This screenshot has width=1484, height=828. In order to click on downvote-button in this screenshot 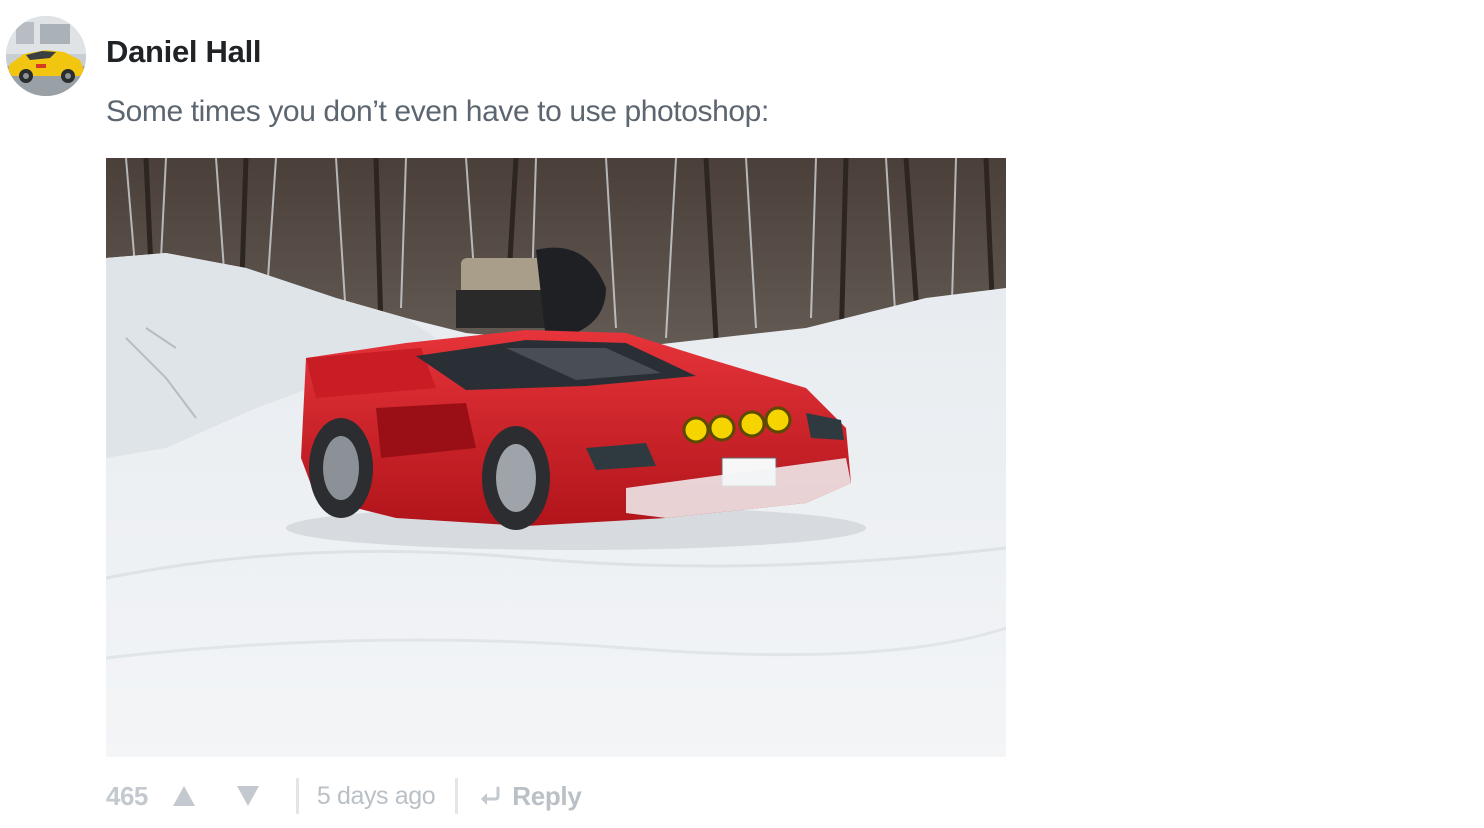, I will do `click(248, 796)`.